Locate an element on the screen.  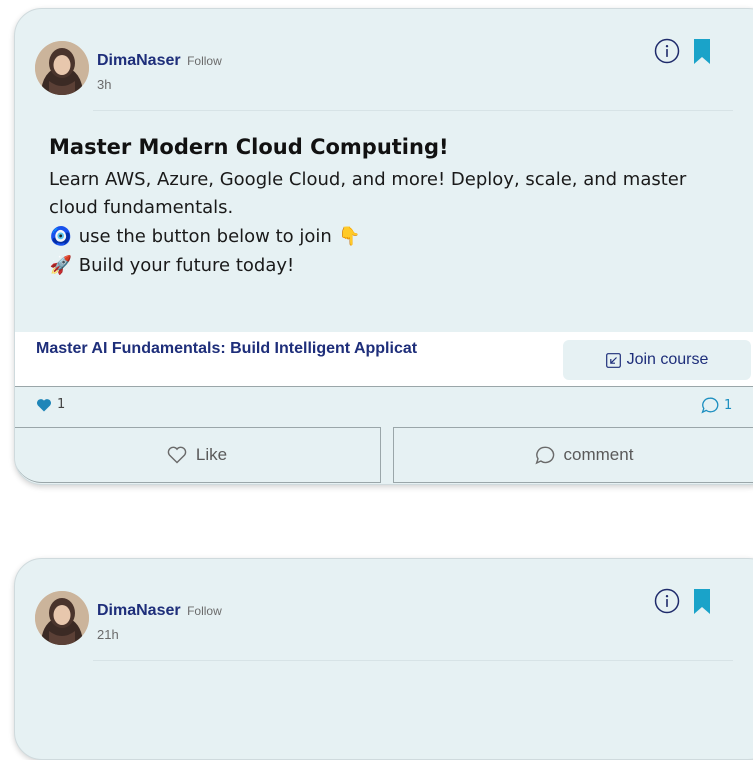
nazar-emoji-icon: 🧿 is located at coordinates (61, 236).